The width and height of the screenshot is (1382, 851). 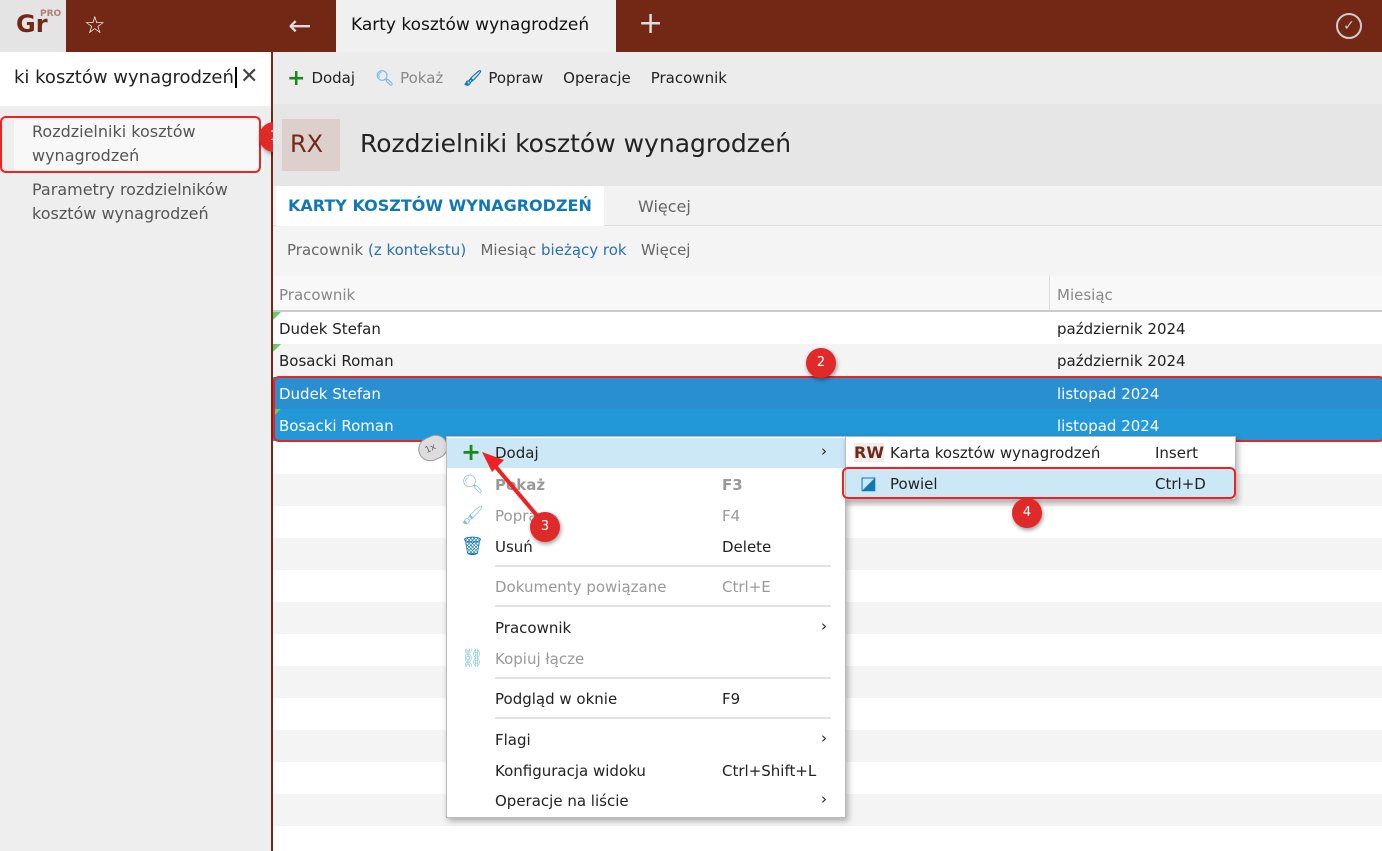 I want to click on edit-label: Popraw, so click(x=516, y=78).